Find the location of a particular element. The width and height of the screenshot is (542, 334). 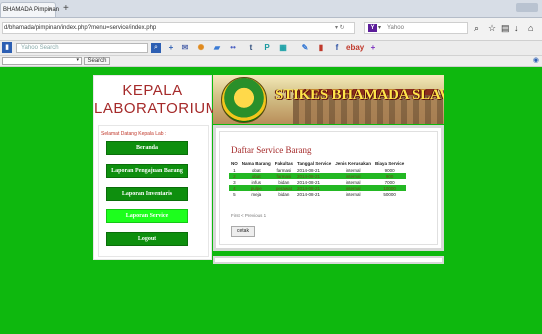

stikes-logo is located at coordinates (244, 100).